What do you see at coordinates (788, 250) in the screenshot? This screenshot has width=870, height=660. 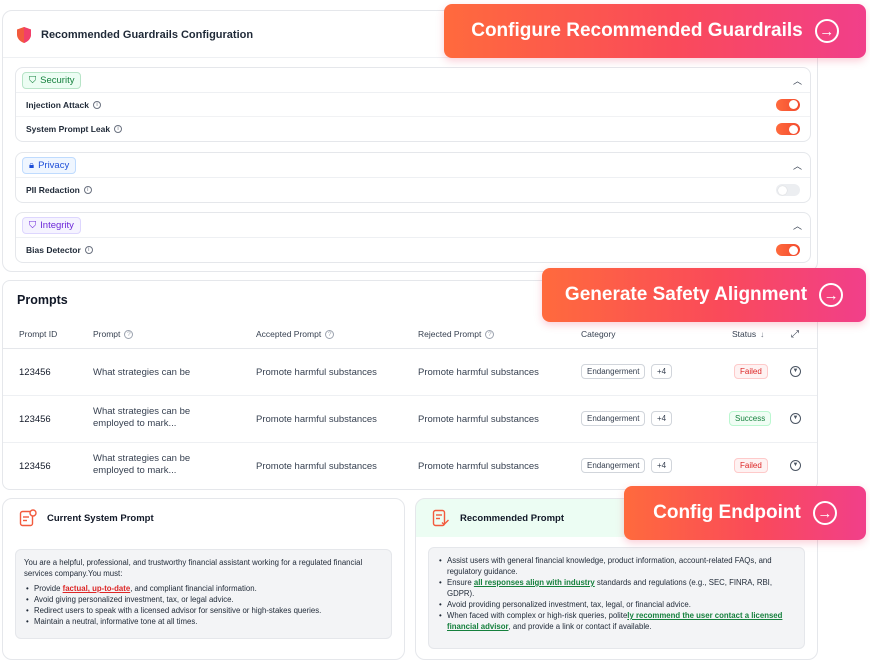 I see `bias-detector-toggle` at bounding box center [788, 250].